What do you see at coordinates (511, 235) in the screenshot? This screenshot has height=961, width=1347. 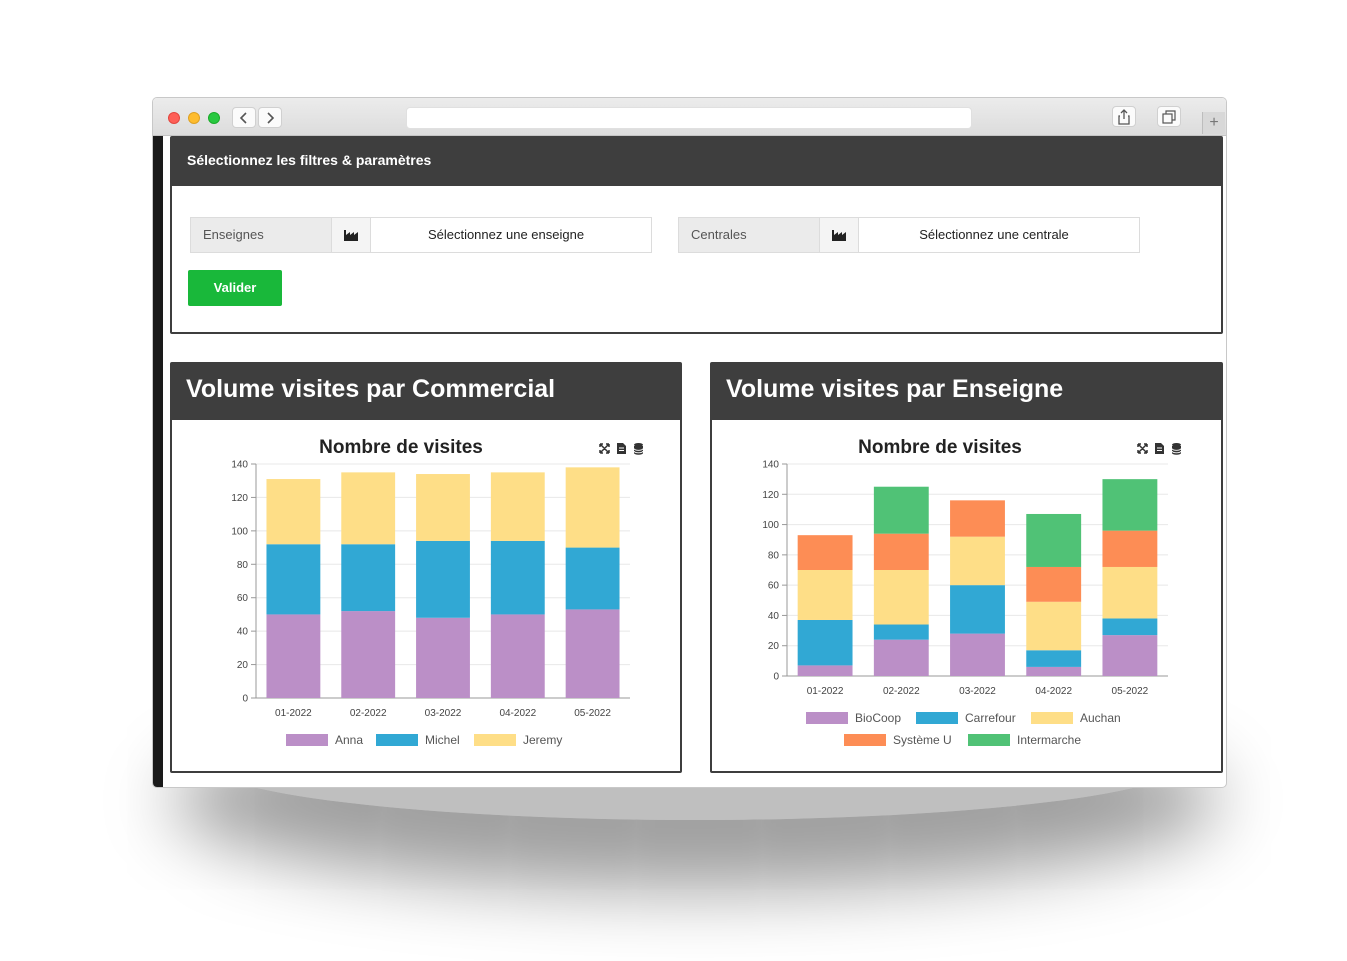 I see `enseigne-select: Sélectionnez une enseigne` at bounding box center [511, 235].